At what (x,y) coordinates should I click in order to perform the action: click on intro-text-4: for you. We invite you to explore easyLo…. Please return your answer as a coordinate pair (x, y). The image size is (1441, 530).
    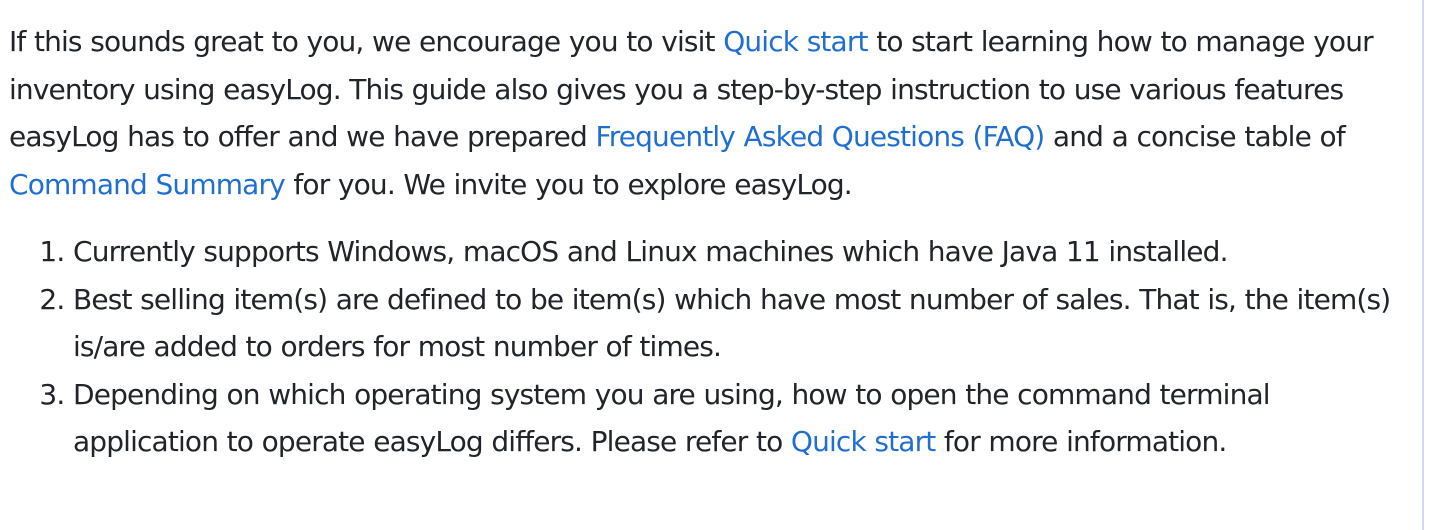
    Looking at the image, I should click on (568, 184).